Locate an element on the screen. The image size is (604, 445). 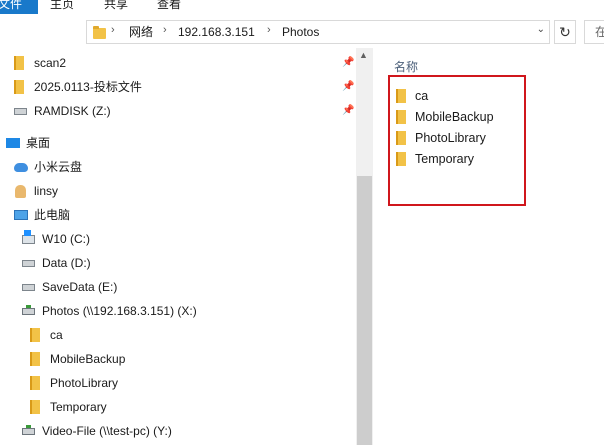
nav-item-label: Temporary is located at coordinates (78, 407).